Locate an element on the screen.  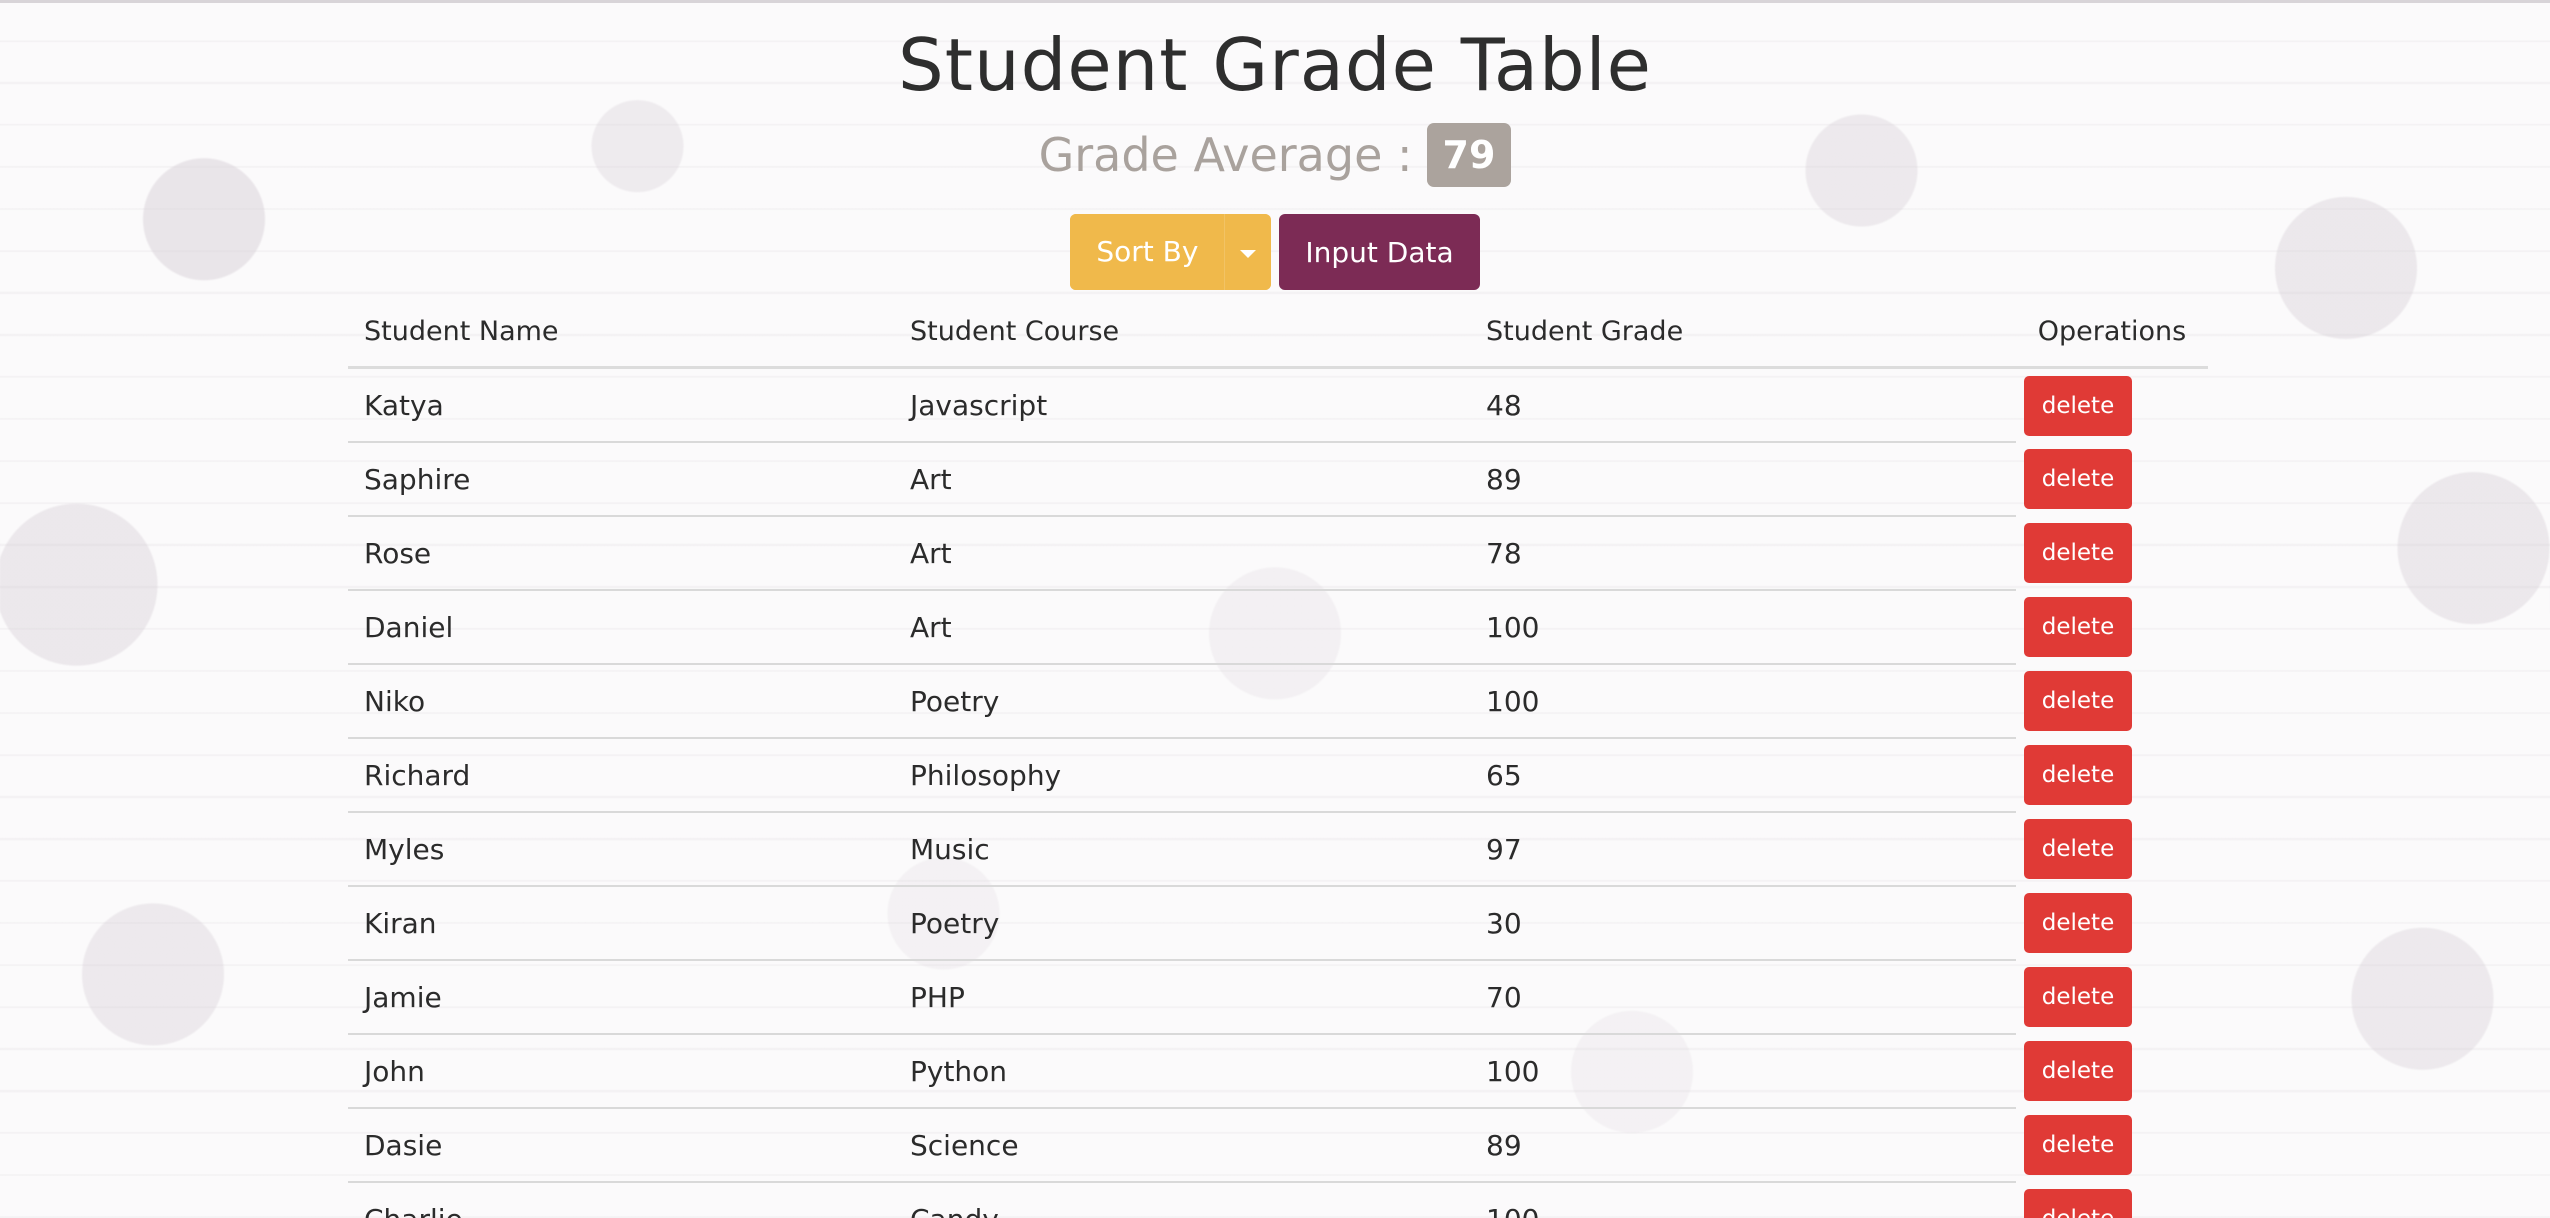
sort-dropdown-toggle is located at coordinates (1248, 252).